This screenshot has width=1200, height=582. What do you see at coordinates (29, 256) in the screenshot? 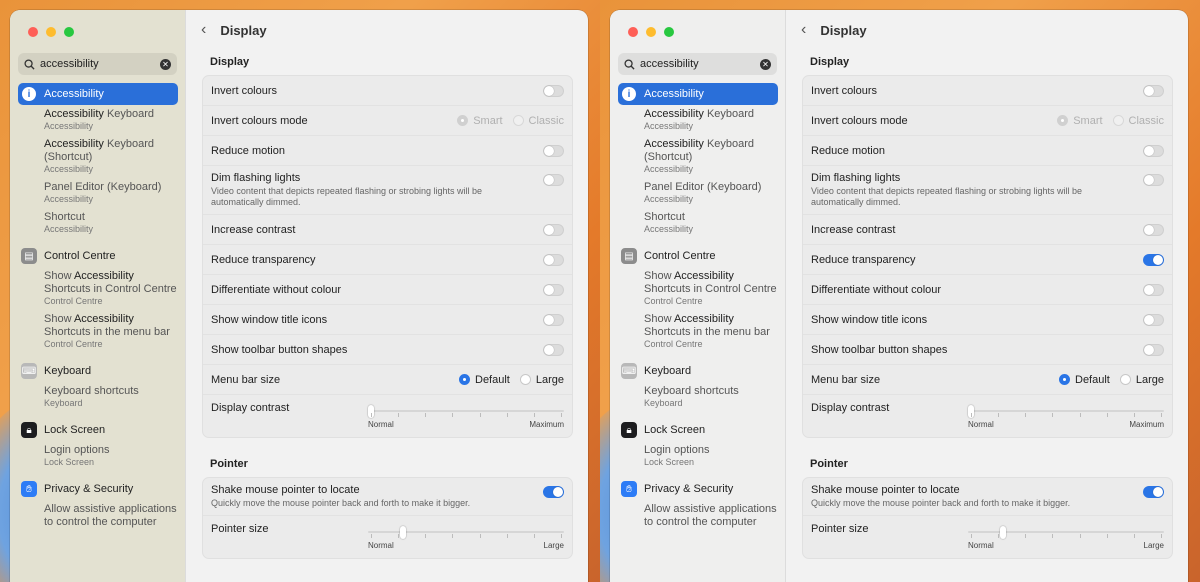
I see `control-centre-icon: ▤` at bounding box center [29, 256].